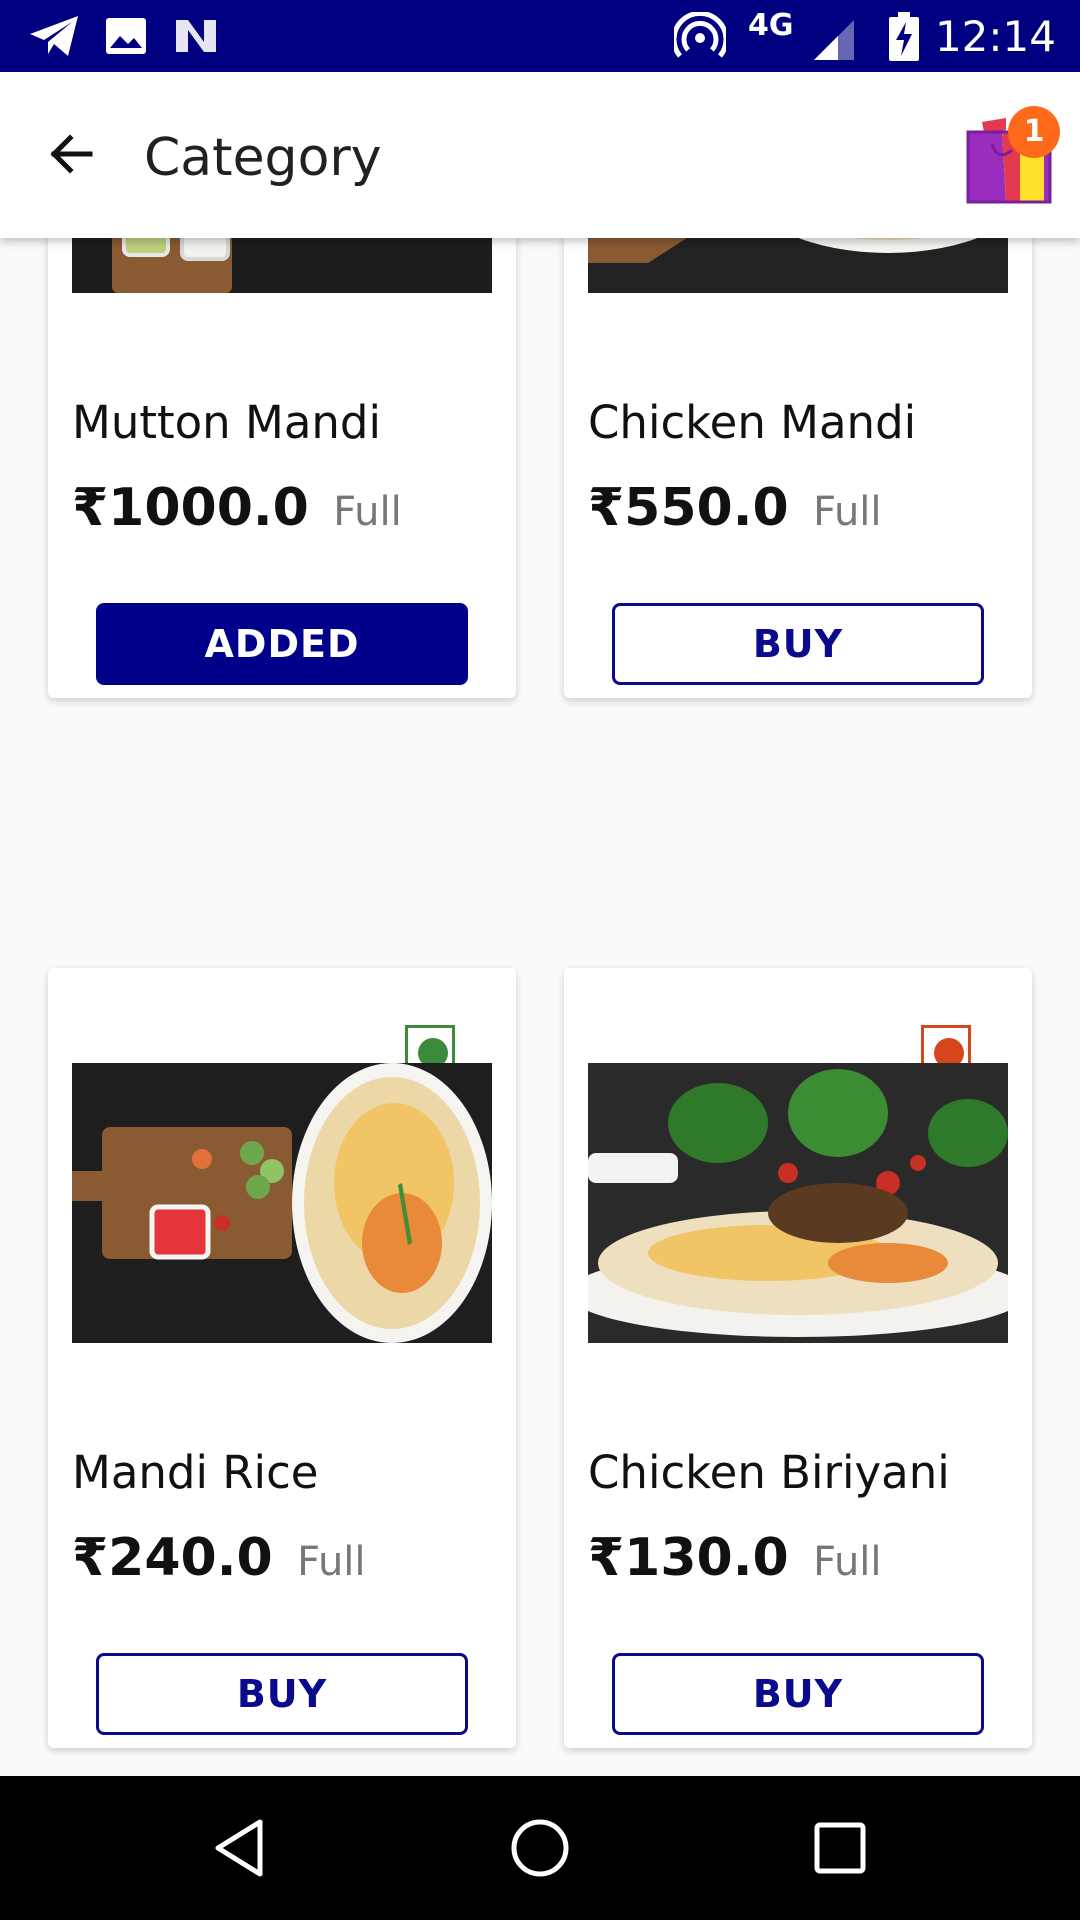 The image size is (1080, 1920). Describe the element at coordinates (240, 1848) in the screenshot. I see `back-triangle-icon` at that location.